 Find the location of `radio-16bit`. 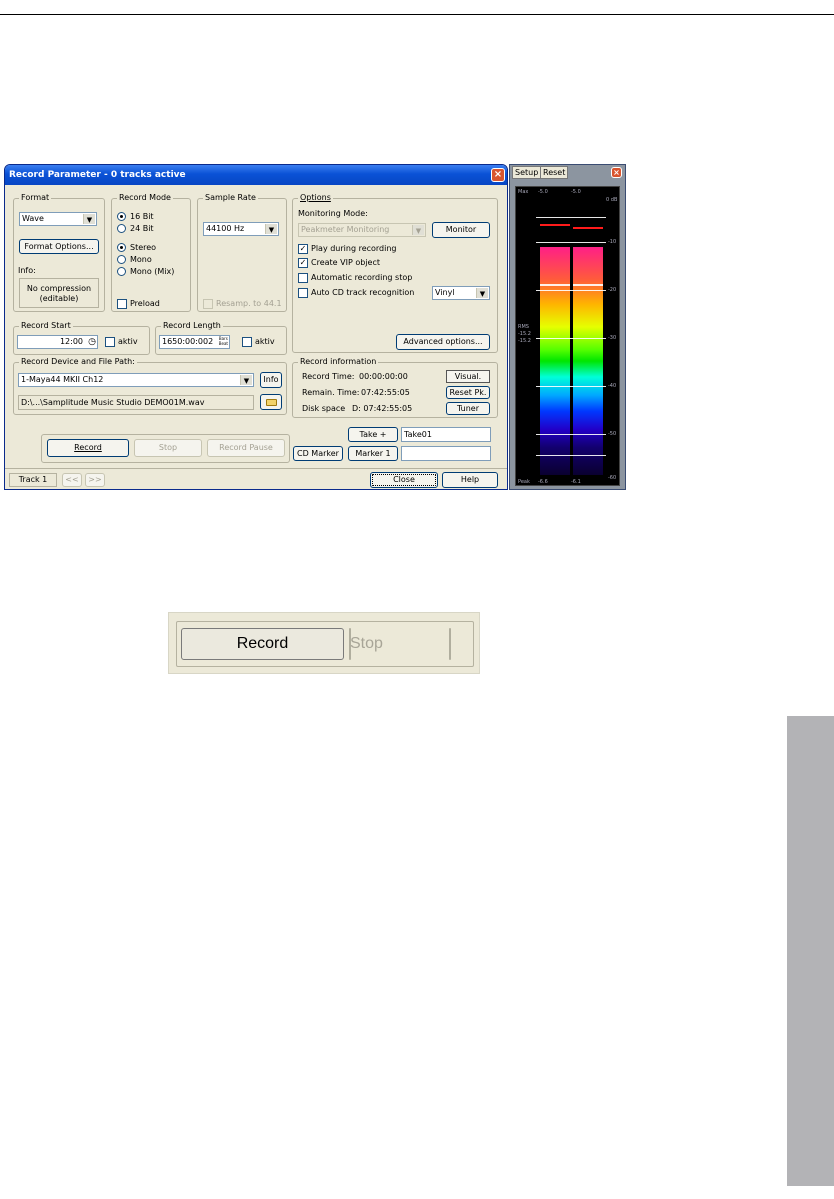

radio-16bit is located at coordinates (121, 216).